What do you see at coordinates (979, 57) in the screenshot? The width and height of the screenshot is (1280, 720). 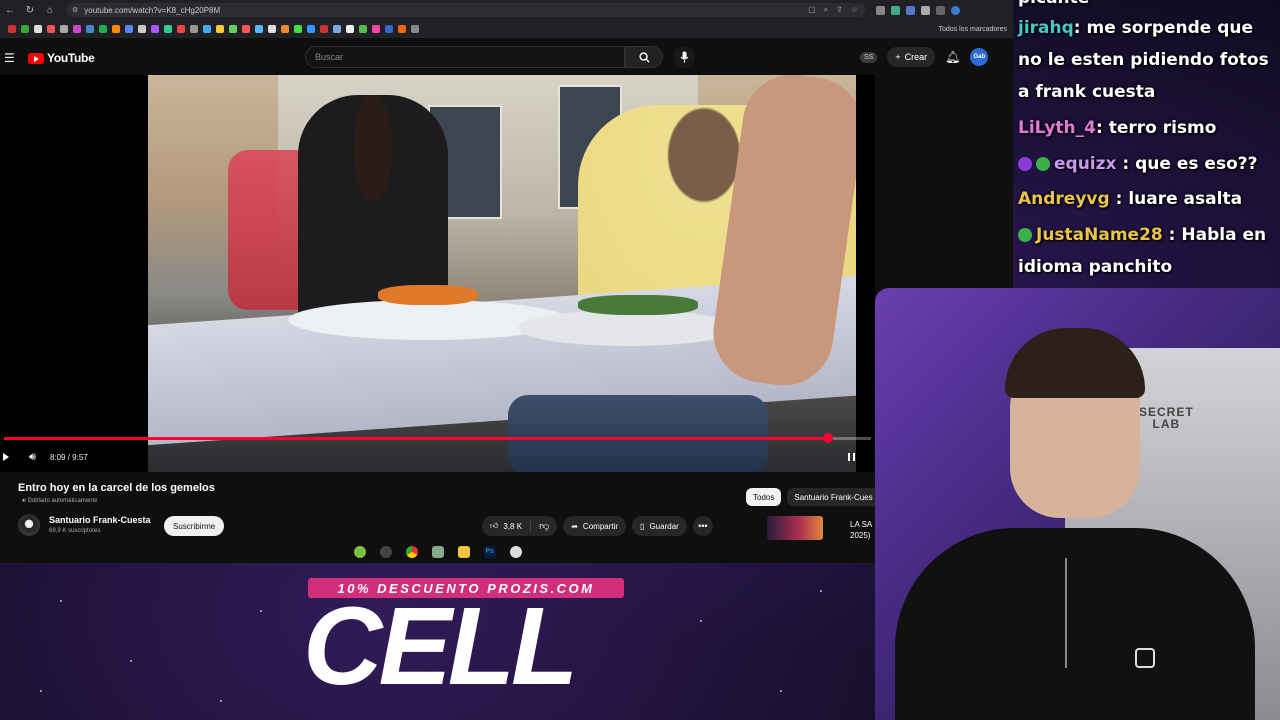 I see `account-avatar: Gab` at bounding box center [979, 57].